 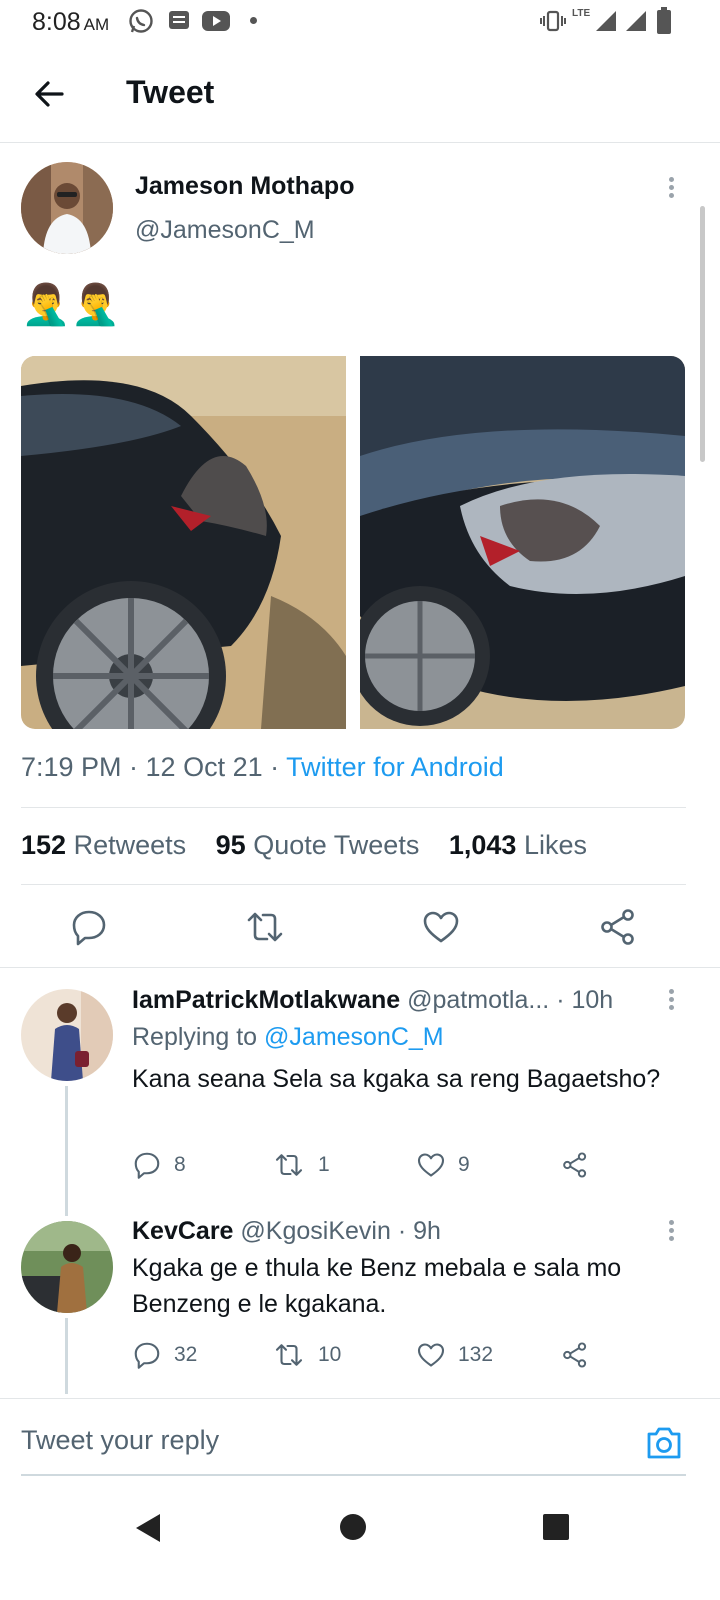 What do you see at coordinates (664, 20) in the screenshot?
I see `battery-icon` at bounding box center [664, 20].